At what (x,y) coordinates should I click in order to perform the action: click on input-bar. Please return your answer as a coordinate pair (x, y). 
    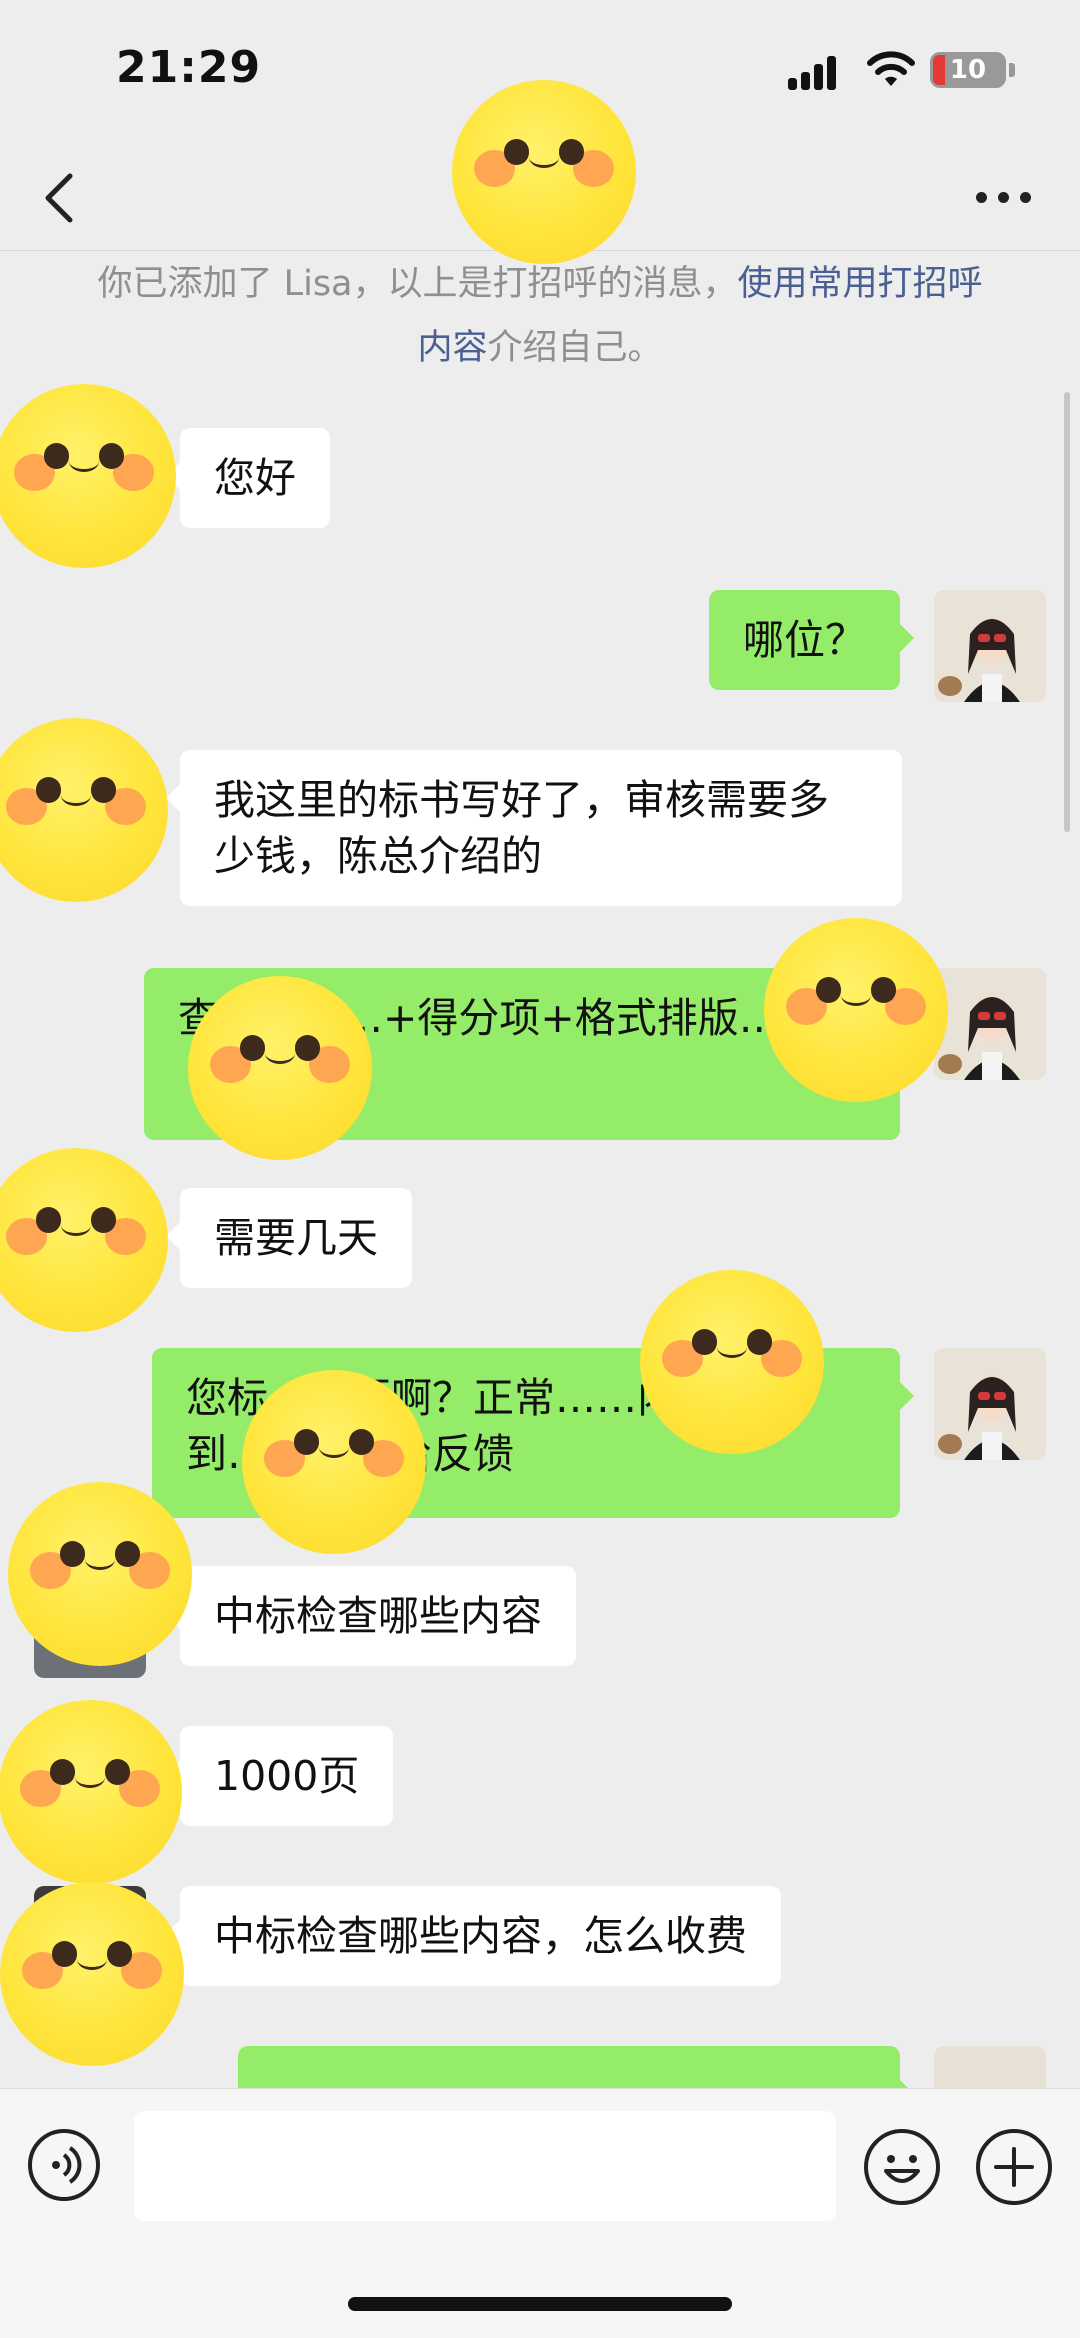
    Looking at the image, I should click on (540, 2213).